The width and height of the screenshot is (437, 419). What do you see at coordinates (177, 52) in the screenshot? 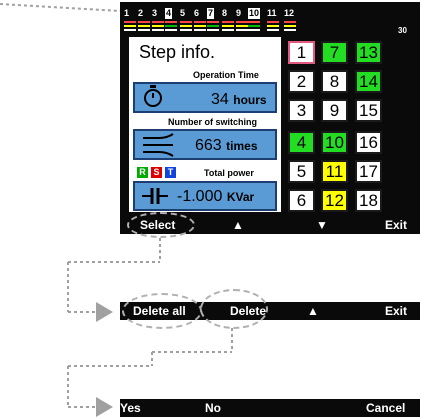
I see `page-title: Step info.` at bounding box center [177, 52].